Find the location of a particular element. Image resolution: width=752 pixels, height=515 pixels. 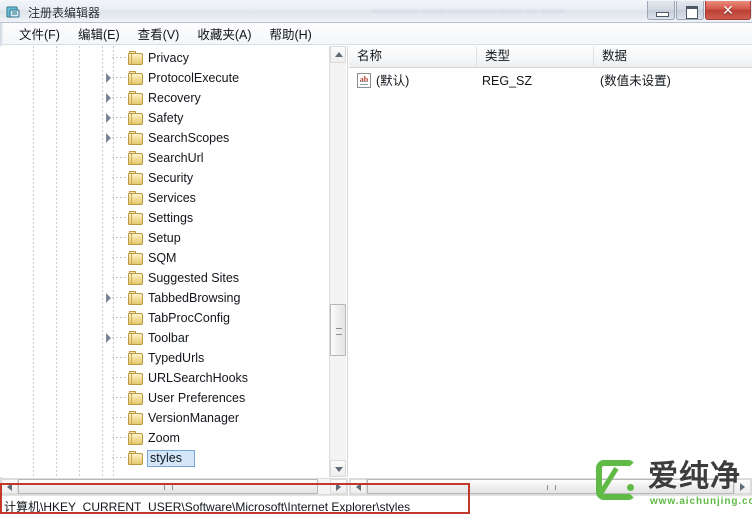

scroll-right-arrow-icon is located at coordinates (338, 486).